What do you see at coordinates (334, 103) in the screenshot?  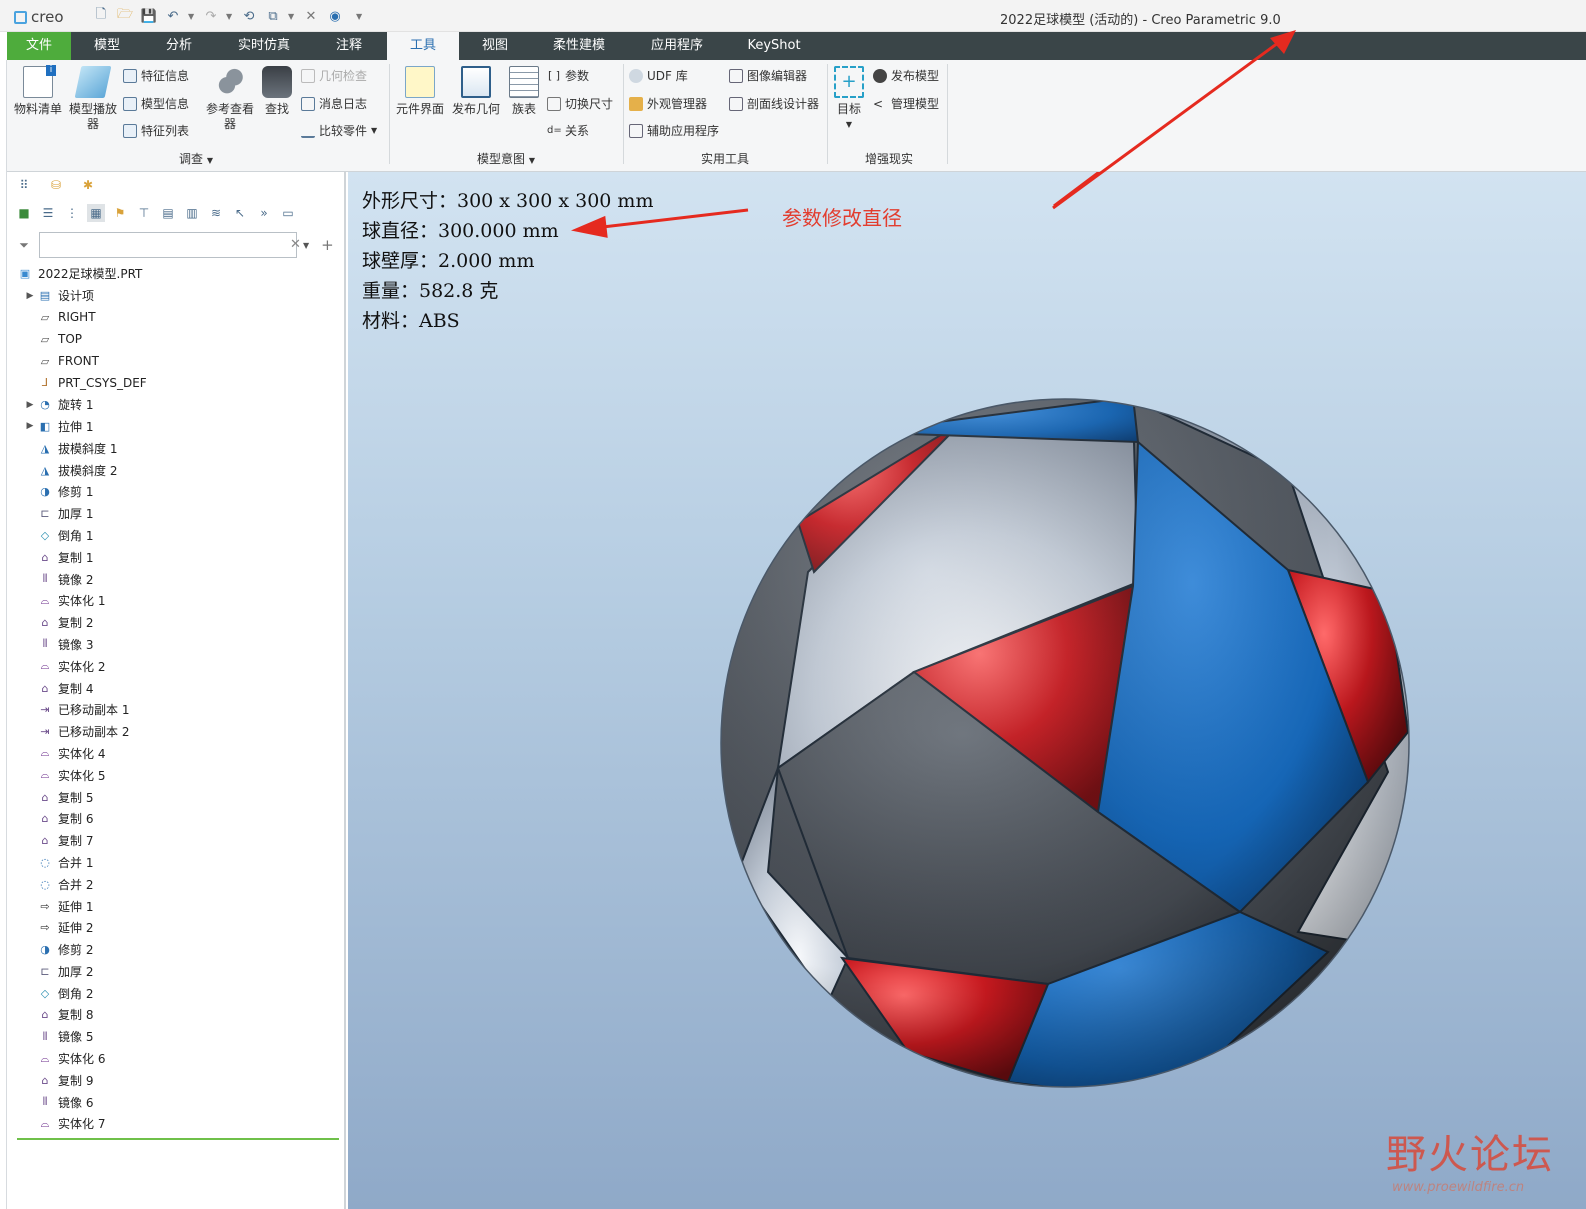 I see `message-log-button: 消息日志` at bounding box center [334, 103].